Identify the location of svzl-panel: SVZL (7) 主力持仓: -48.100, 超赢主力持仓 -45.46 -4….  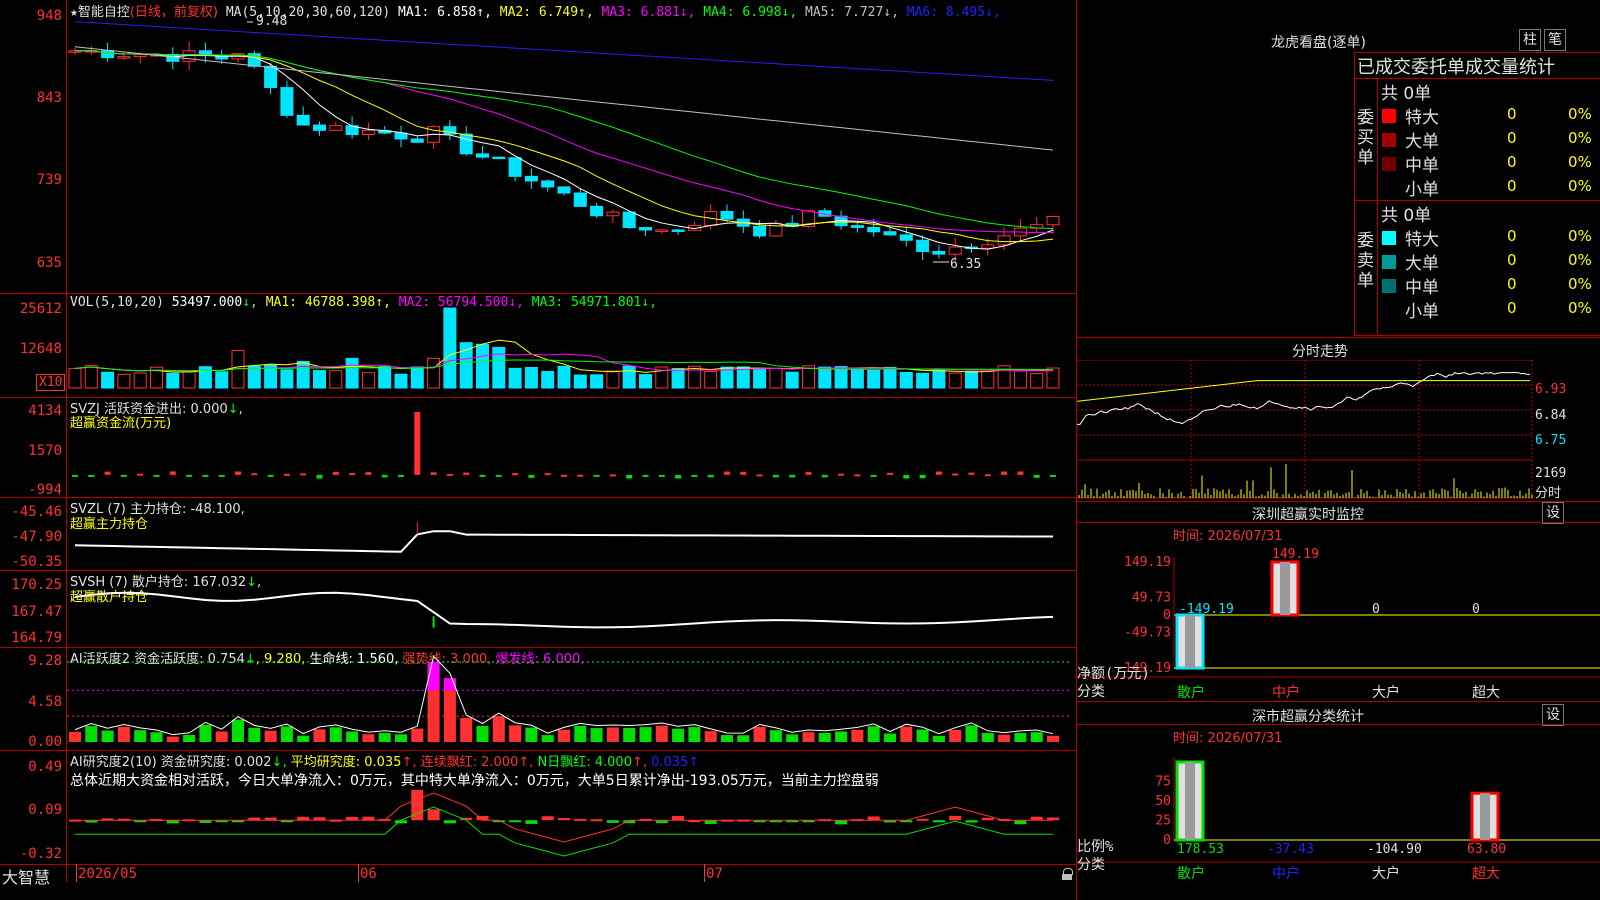
(538, 534).